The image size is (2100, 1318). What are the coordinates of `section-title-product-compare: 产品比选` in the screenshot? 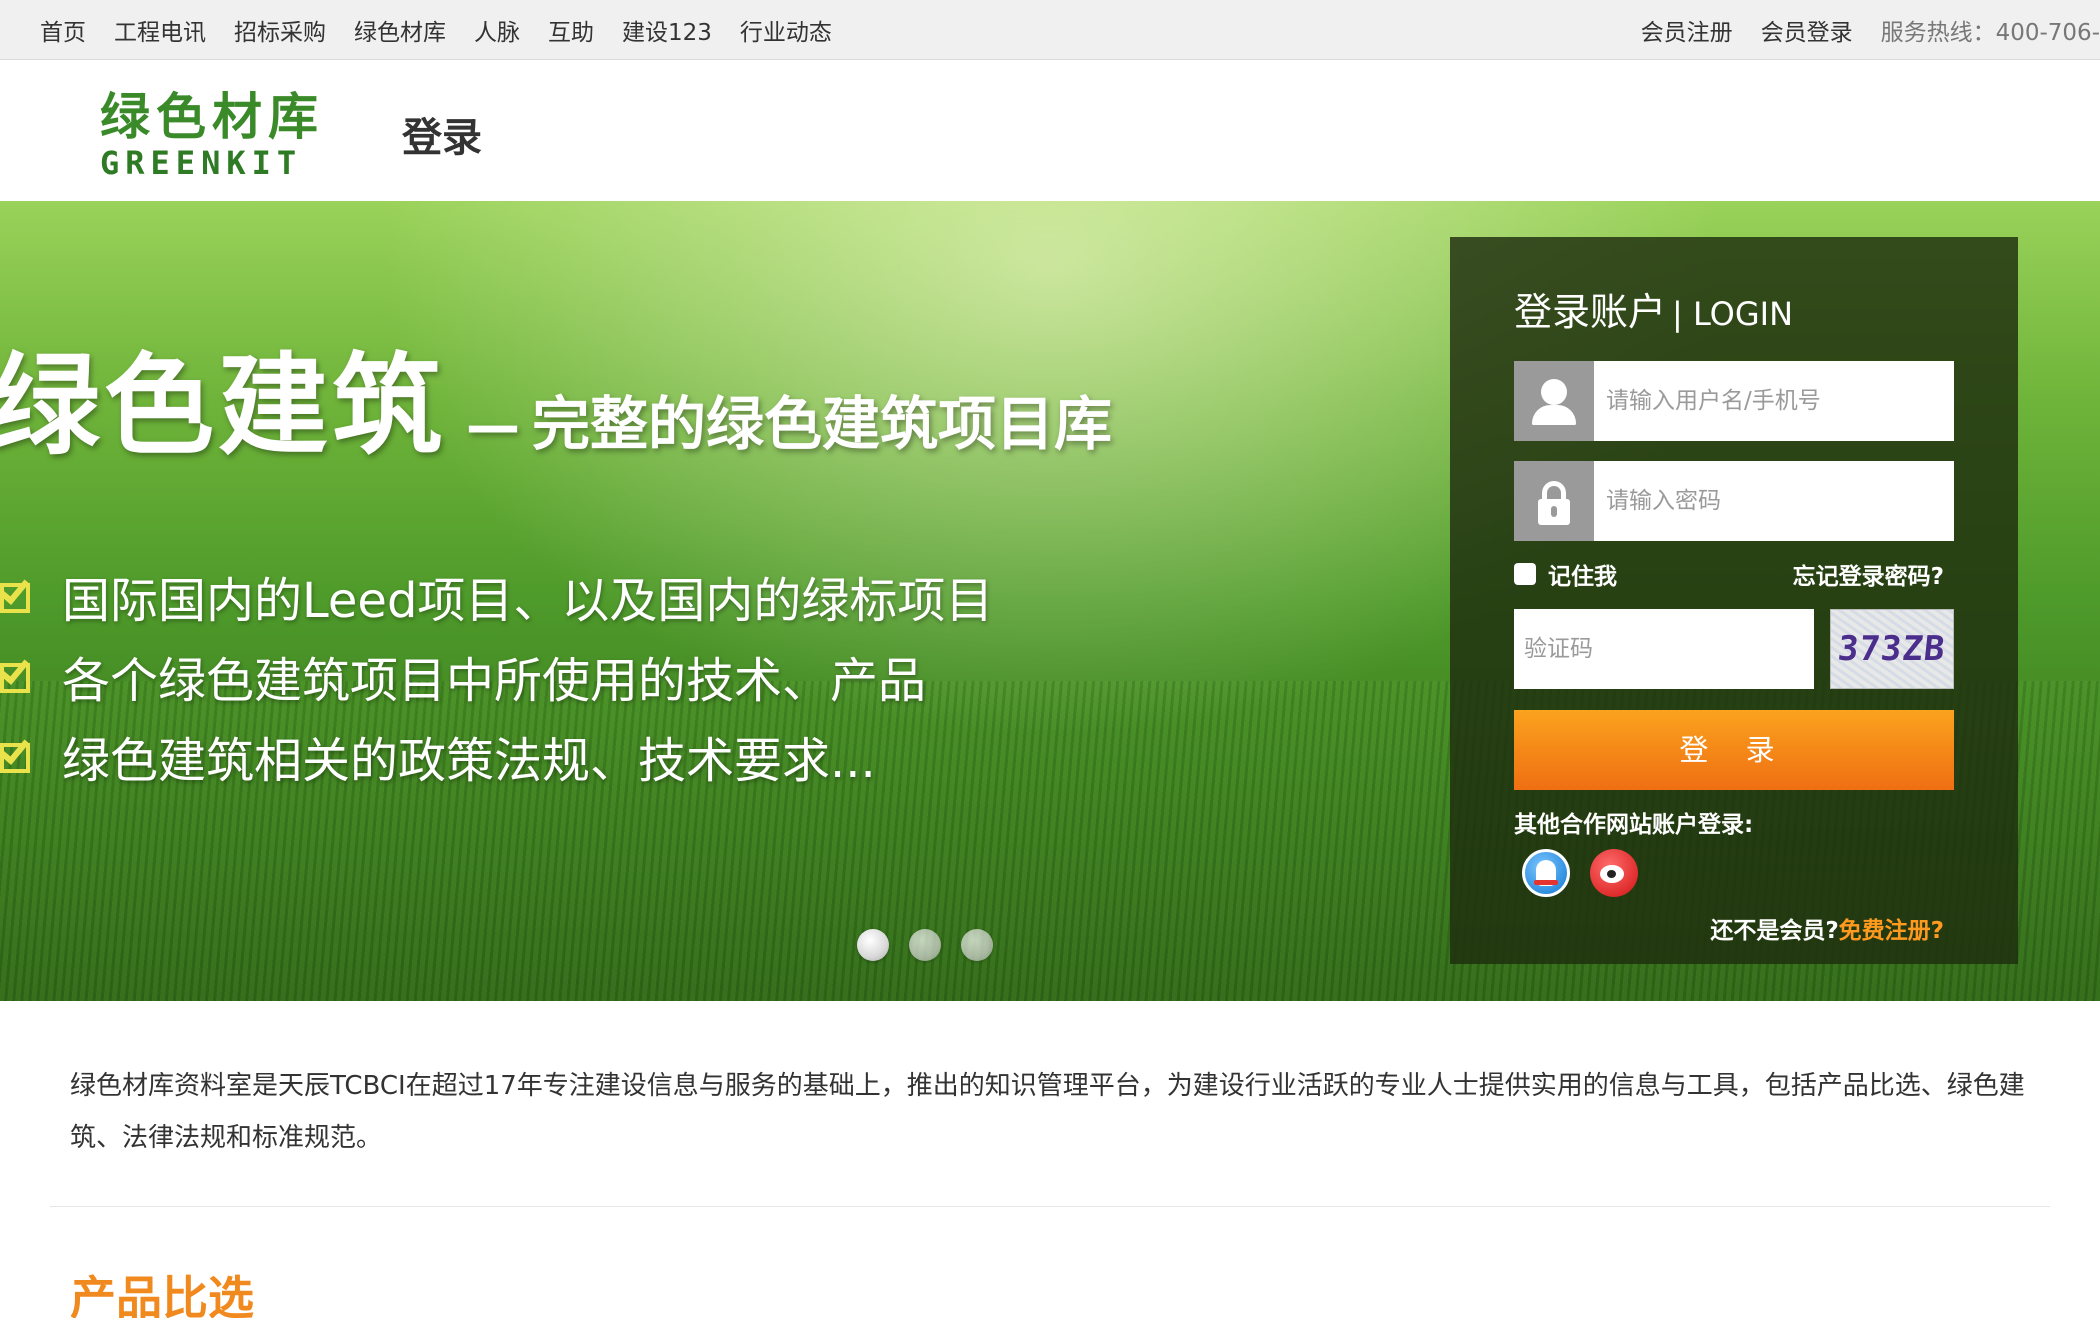 It's located at (162, 1294).